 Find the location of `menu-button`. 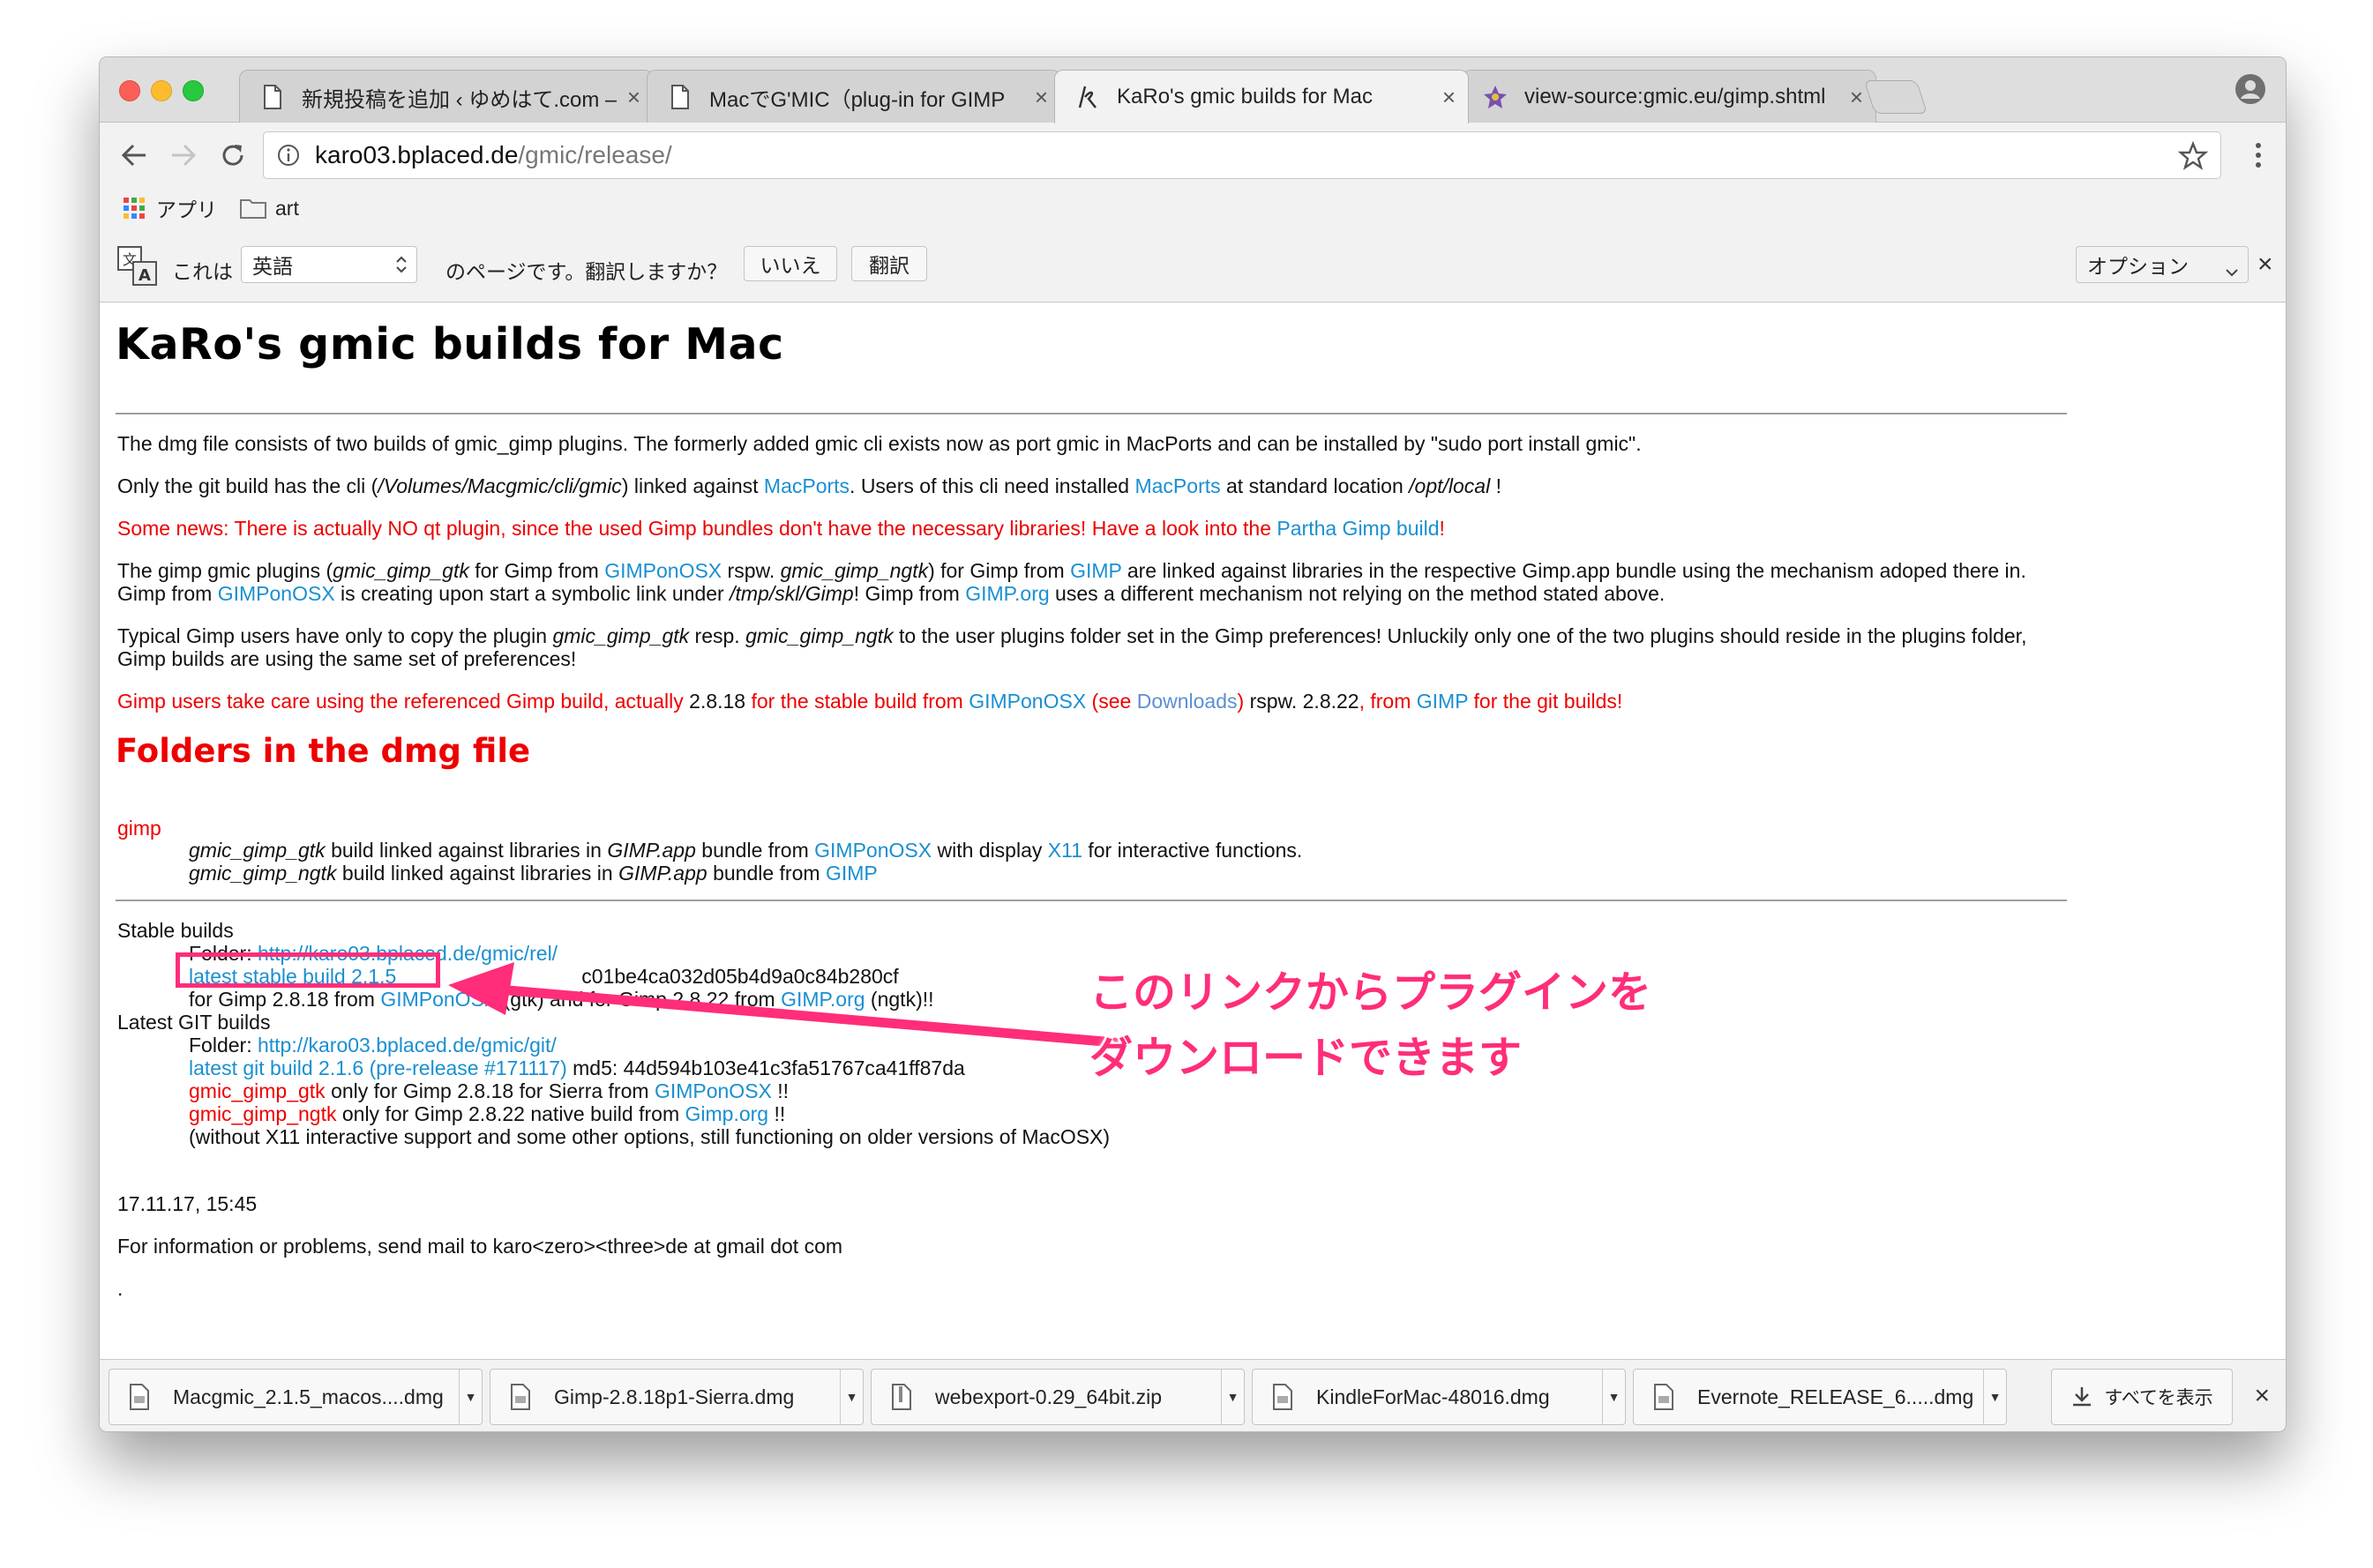

menu-button is located at coordinates (2258, 155).